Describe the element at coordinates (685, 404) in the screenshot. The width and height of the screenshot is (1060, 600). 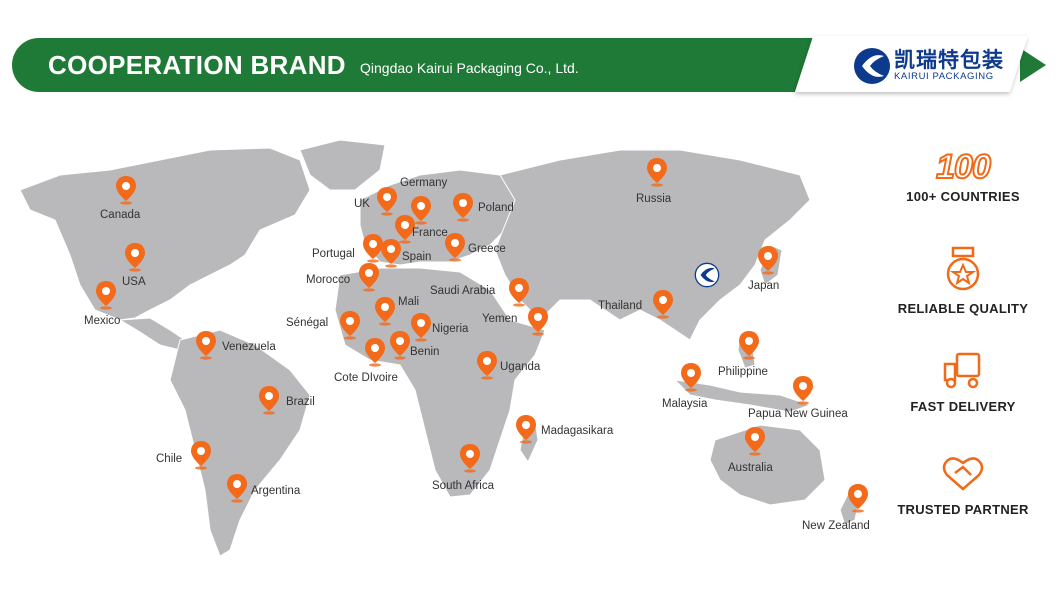
I see `country-label: Malaysia` at that location.